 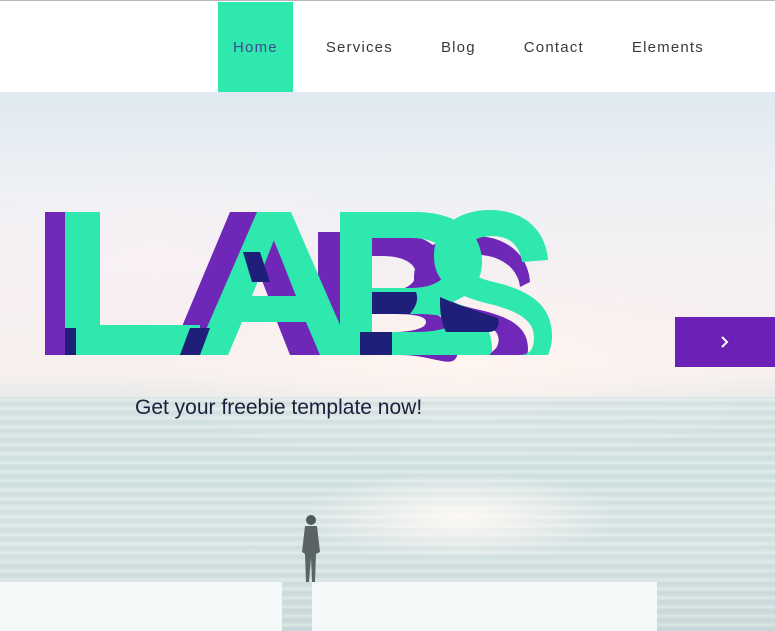 I want to click on person-silhouette, so click(x=311, y=548).